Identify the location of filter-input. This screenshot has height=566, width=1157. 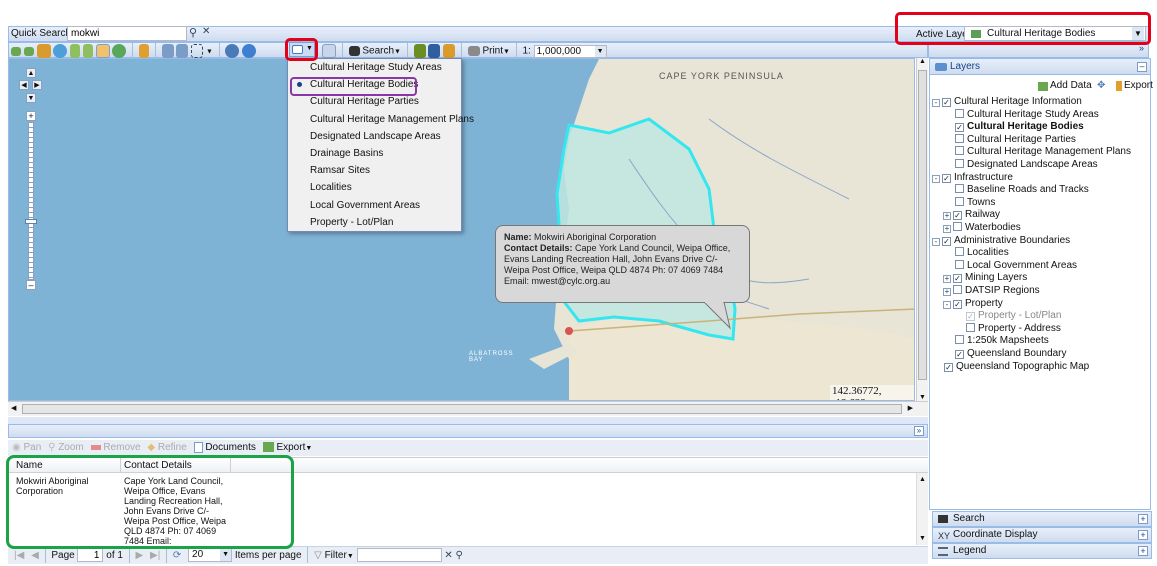
(399, 555).